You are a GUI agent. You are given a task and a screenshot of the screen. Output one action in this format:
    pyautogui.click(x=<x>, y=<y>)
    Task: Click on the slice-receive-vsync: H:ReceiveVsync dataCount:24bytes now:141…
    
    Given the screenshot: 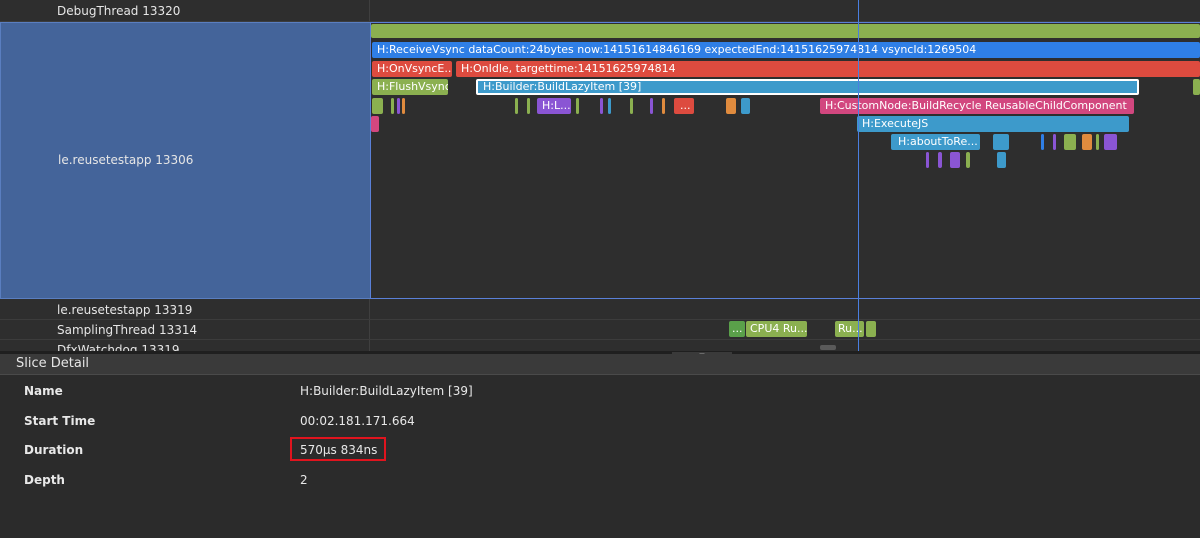 What is the action you would take?
    pyautogui.click(x=786, y=50)
    